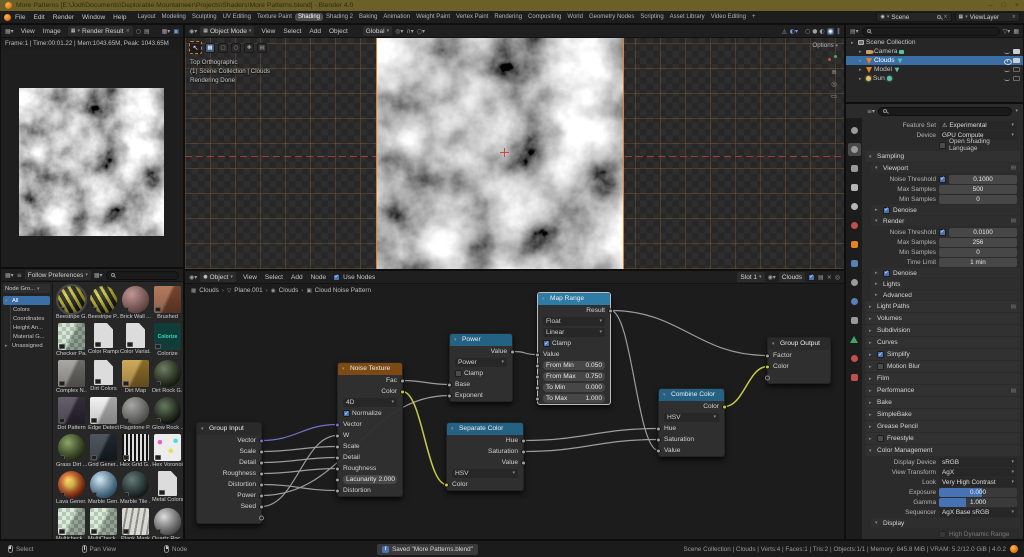 This screenshot has height=557, width=1024. Describe the element at coordinates (651, 17) in the screenshot. I see `workspace-tab-scripting: Scripting` at that location.